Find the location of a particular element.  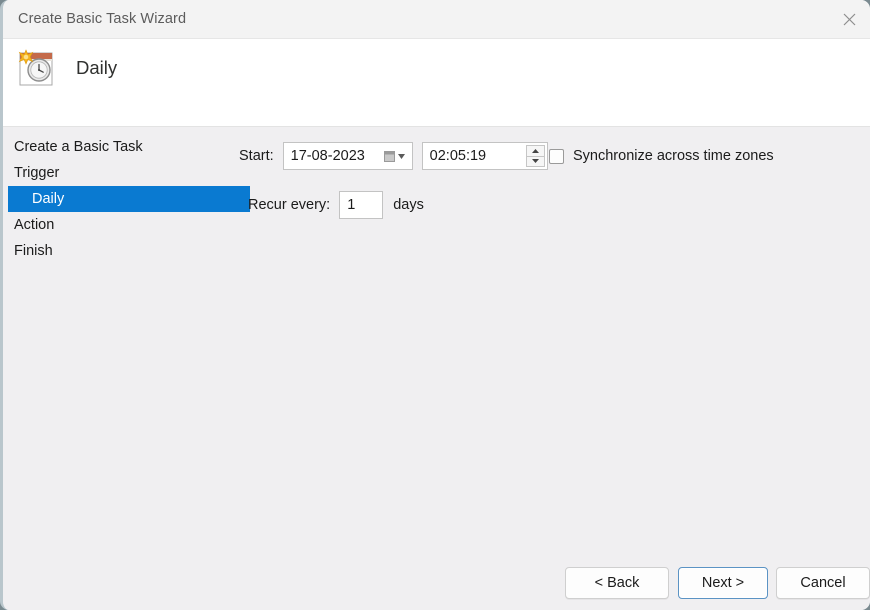

sidebar-item-create-a-basic-task: Create a Basic Task is located at coordinates (119, 147).